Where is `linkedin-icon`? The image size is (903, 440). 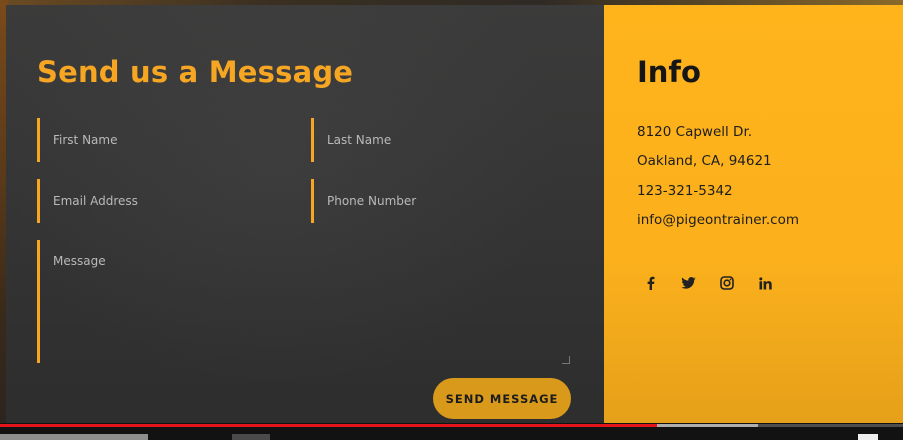 linkedin-icon is located at coordinates (765, 283).